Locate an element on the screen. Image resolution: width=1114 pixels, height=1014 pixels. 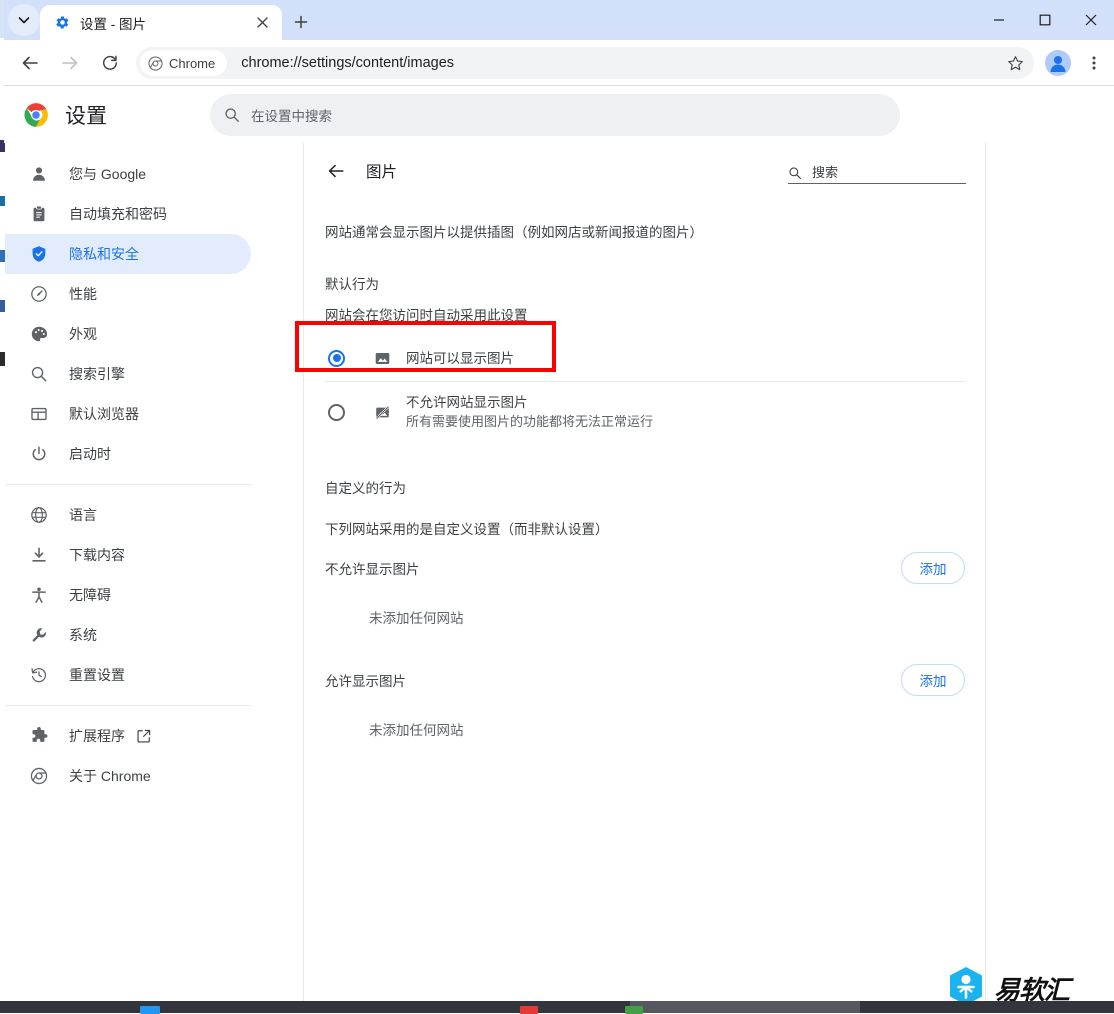
sidebar-item-label: 性能 is located at coordinates (83, 294).